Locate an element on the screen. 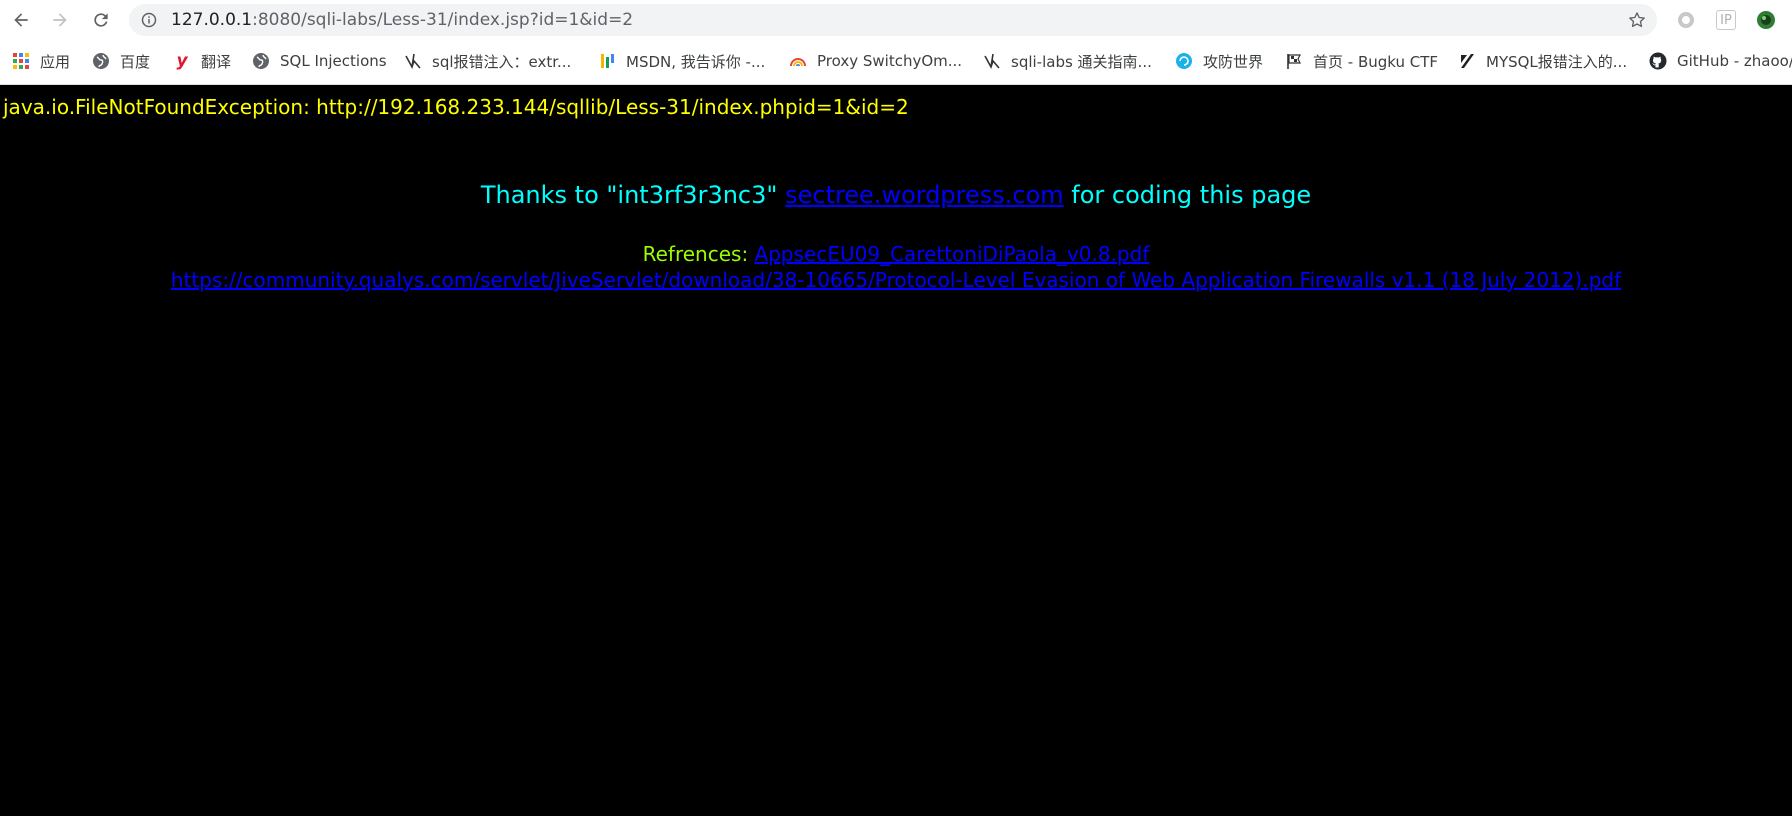  url-host: 127.0.0.1 is located at coordinates (212, 20).